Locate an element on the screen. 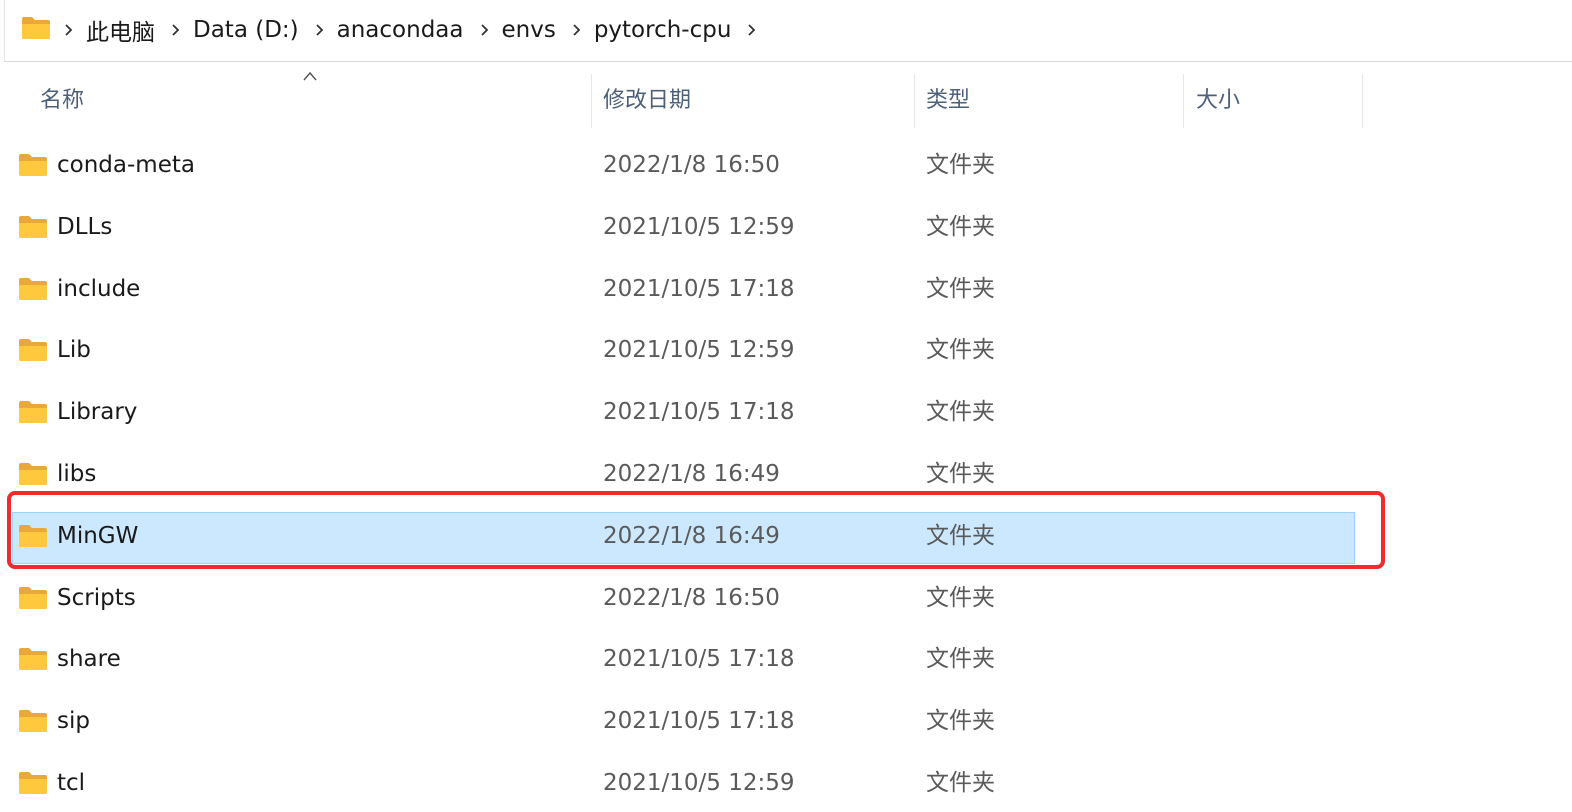 The image size is (1572, 812). file-name: DLLs is located at coordinates (85, 226).